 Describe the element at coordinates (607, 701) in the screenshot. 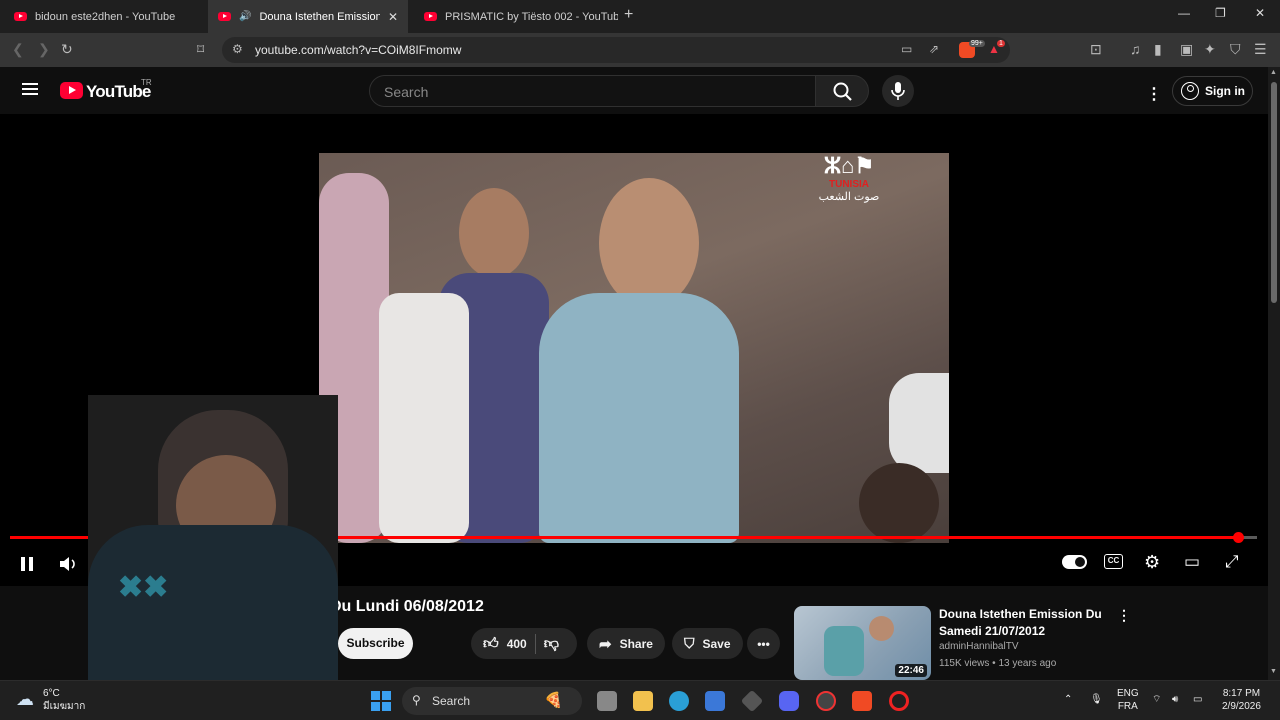

I see `task-view-icon` at that location.